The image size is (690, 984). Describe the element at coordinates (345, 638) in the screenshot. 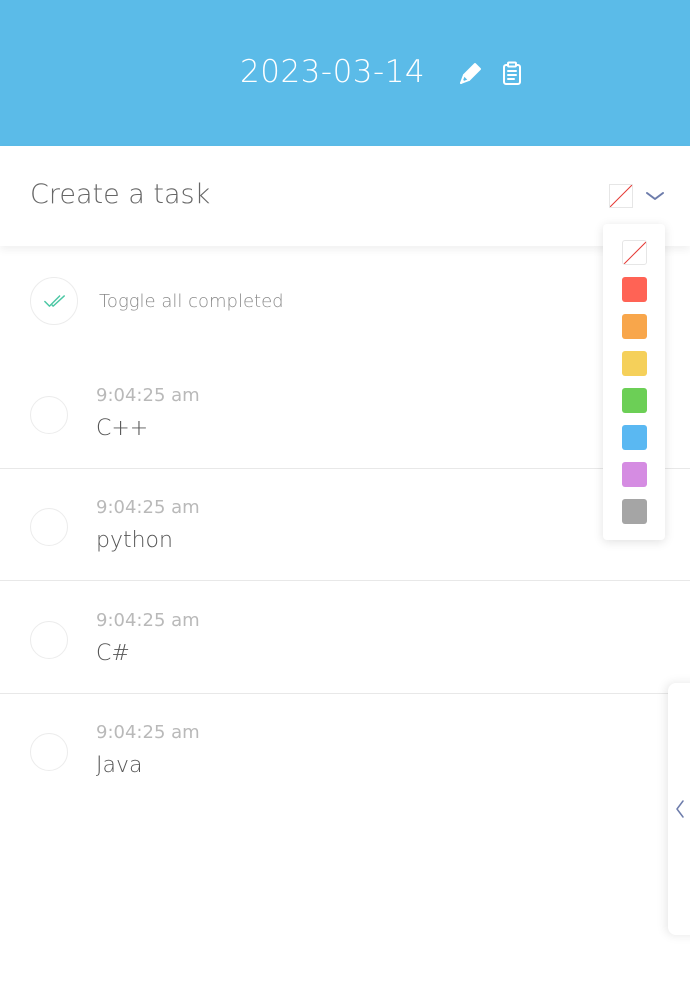

I see `task-item: 9:04:25 am C#` at that location.